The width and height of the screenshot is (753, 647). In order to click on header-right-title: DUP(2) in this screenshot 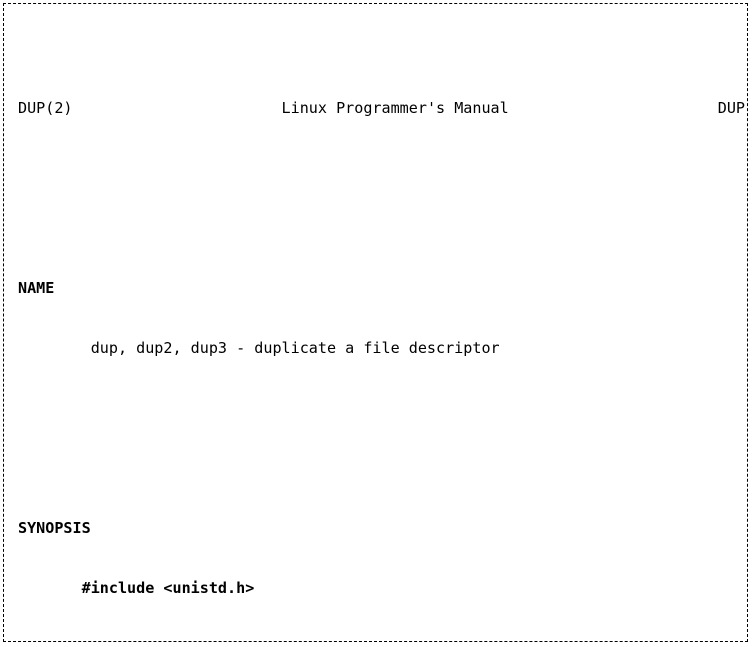, I will do `click(732, 108)`.